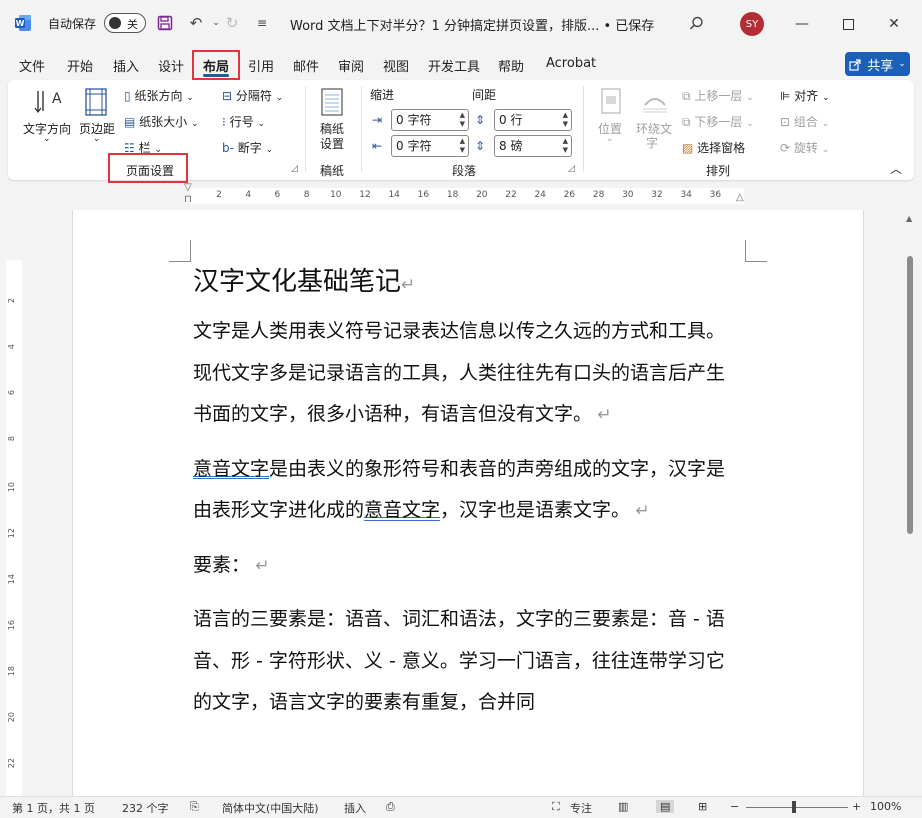 This screenshot has width=922, height=818. I want to click on tab-review: 审阅, so click(351, 65).